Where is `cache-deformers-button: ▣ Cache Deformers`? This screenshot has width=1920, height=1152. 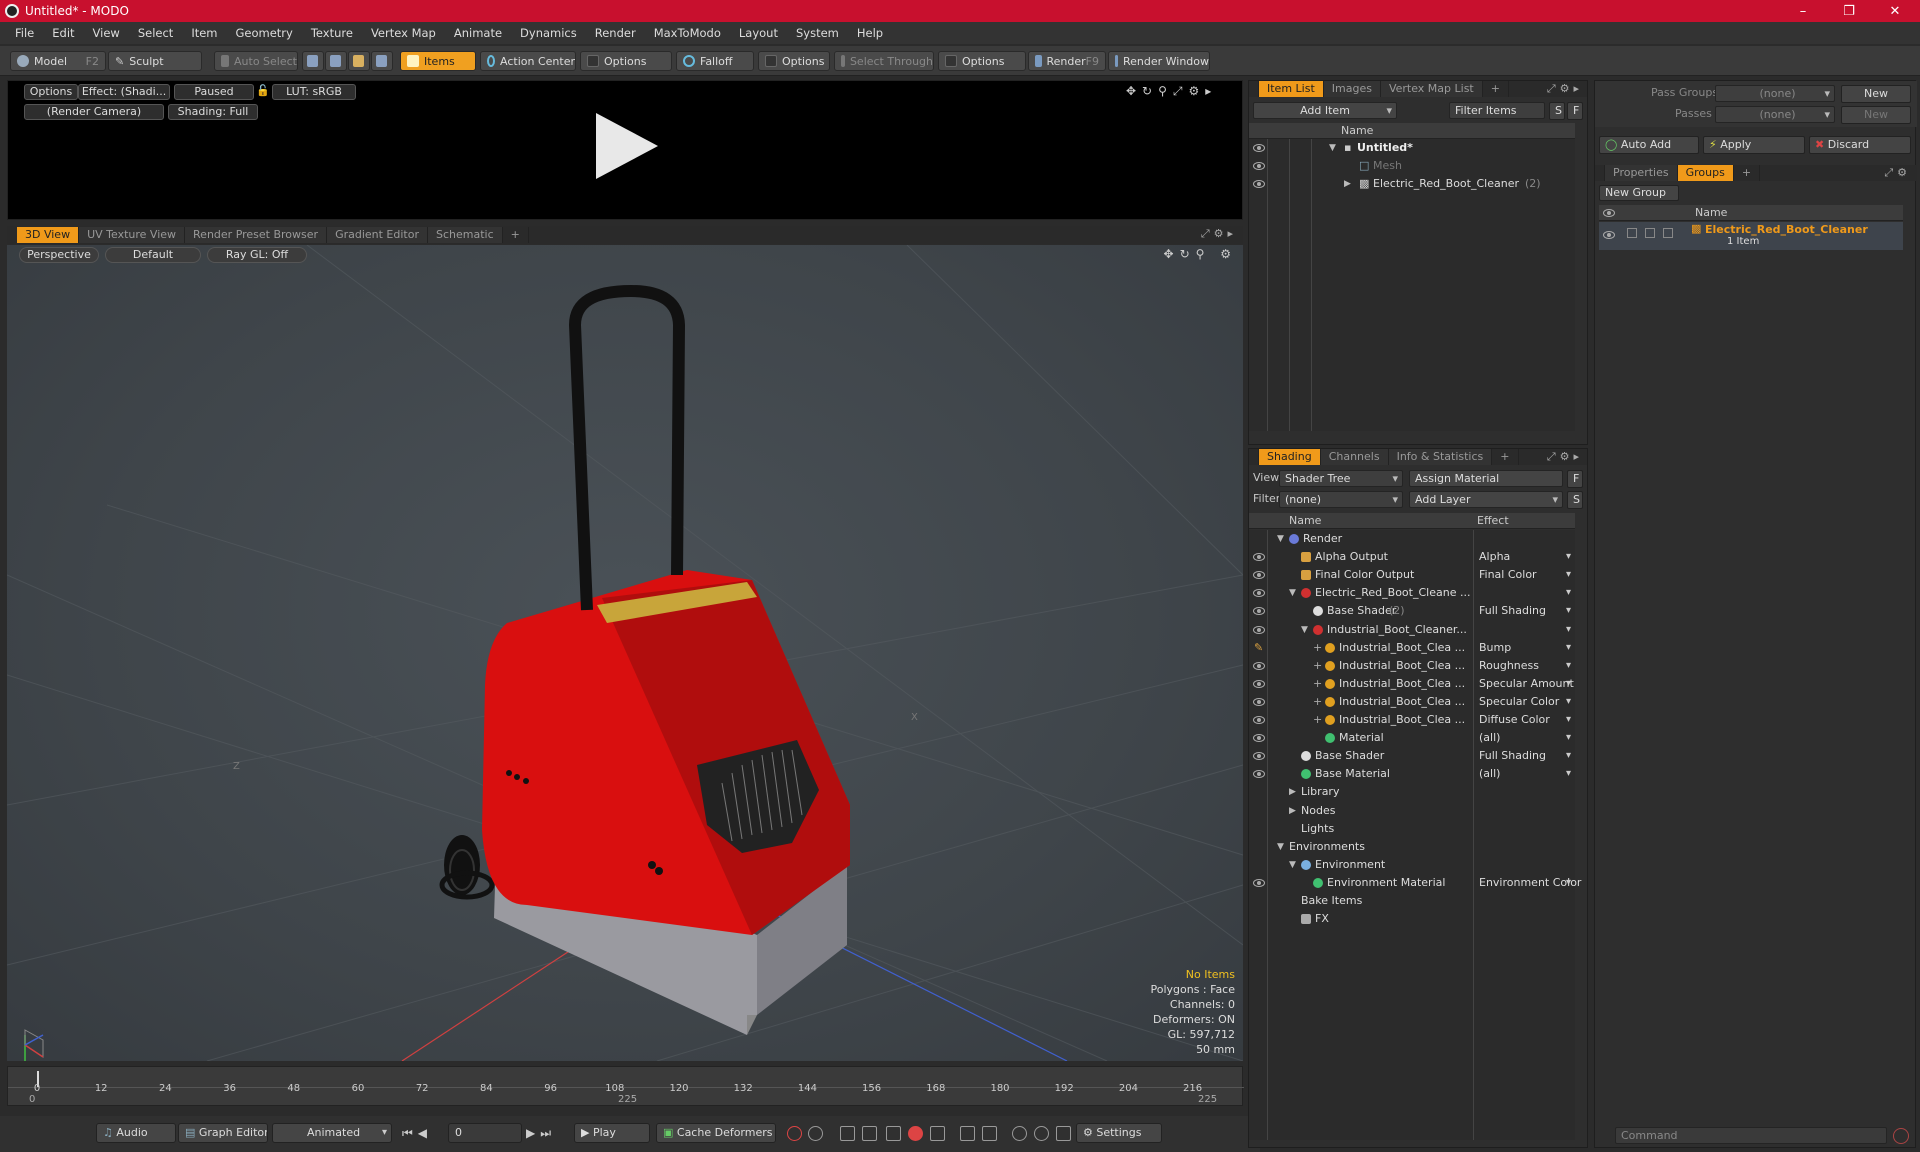 cache-deformers-button: ▣ Cache Deformers is located at coordinates (716, 1133).